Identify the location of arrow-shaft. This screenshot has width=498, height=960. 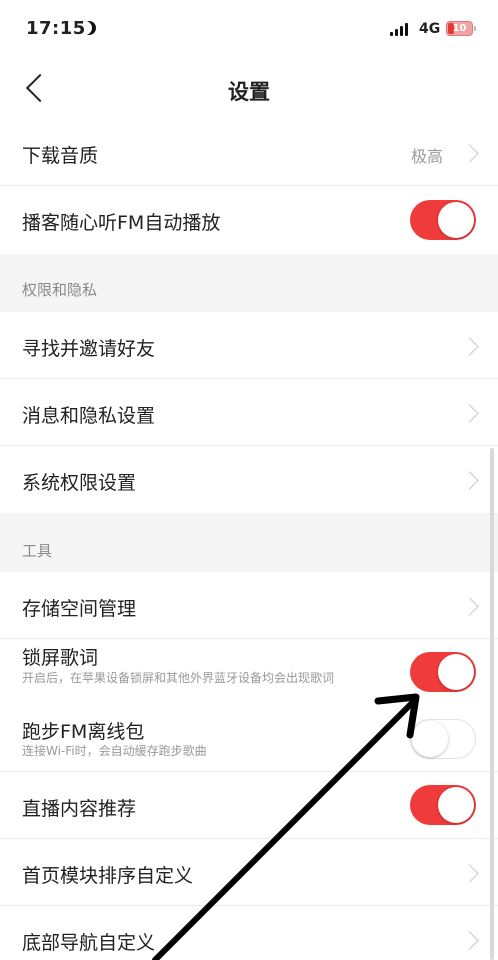
(284, 829).